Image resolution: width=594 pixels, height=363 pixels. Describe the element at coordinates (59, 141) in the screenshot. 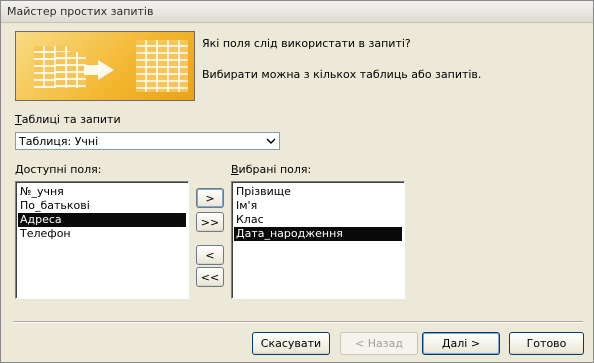

I see `tables-combobox-value: Таблиця: Учні` at that location.